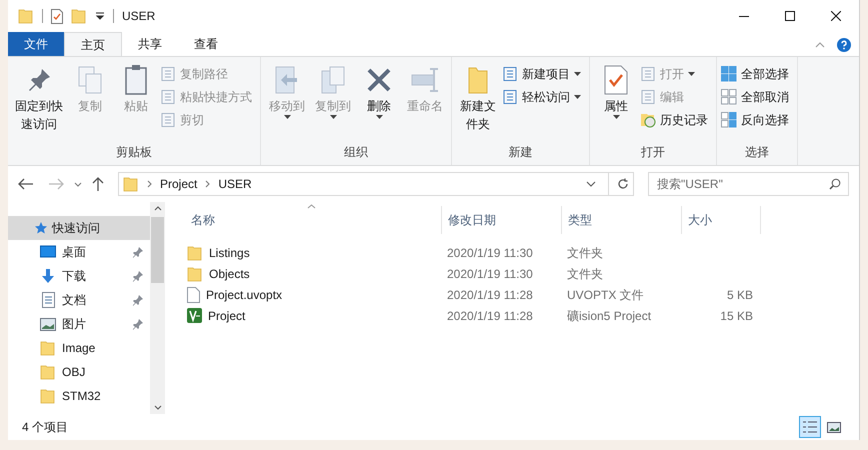 The image size is (868, 450). Describe the element at coordinates (313, 253) in the screenshot. I see `file-name-cell: Listings` at that location.